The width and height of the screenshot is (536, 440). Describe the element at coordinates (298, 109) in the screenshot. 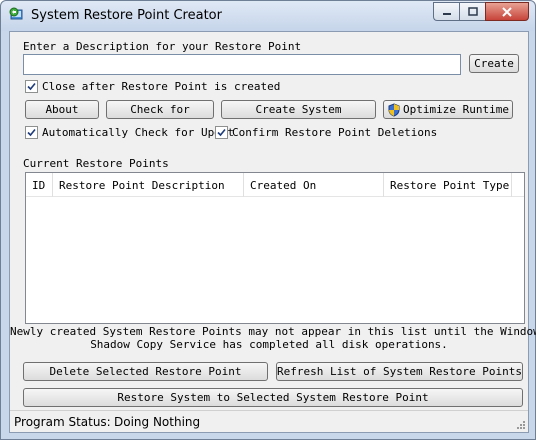

I see `create-system-button: Create System` at that location.